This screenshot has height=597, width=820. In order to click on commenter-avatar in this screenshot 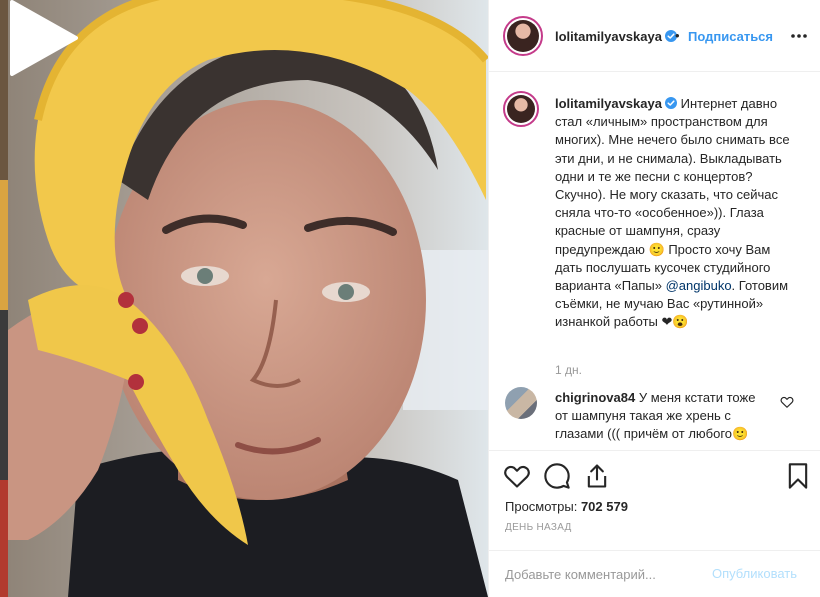, I will do `click(521, 403)`.